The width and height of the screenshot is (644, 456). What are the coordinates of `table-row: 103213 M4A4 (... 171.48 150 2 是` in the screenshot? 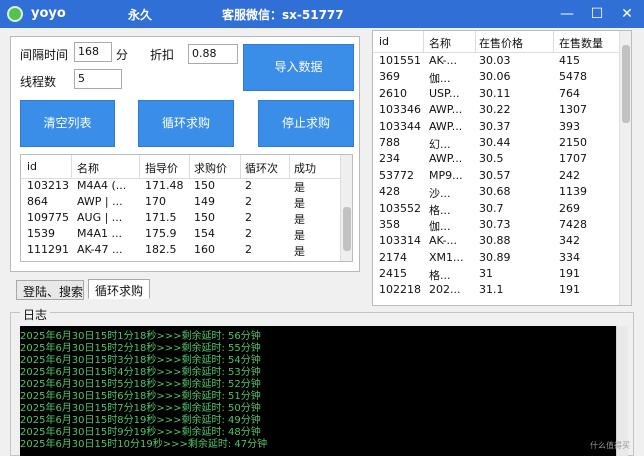 It's located at (186, 187).